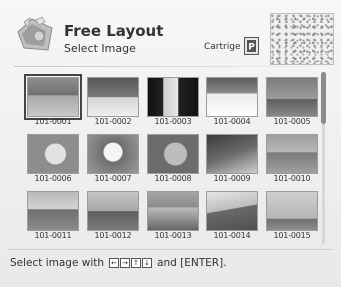 The height and width of the screenshot is (287, 341). I want to click on image-thumbnail-101-0011: 101-0011, so click(53, 216).